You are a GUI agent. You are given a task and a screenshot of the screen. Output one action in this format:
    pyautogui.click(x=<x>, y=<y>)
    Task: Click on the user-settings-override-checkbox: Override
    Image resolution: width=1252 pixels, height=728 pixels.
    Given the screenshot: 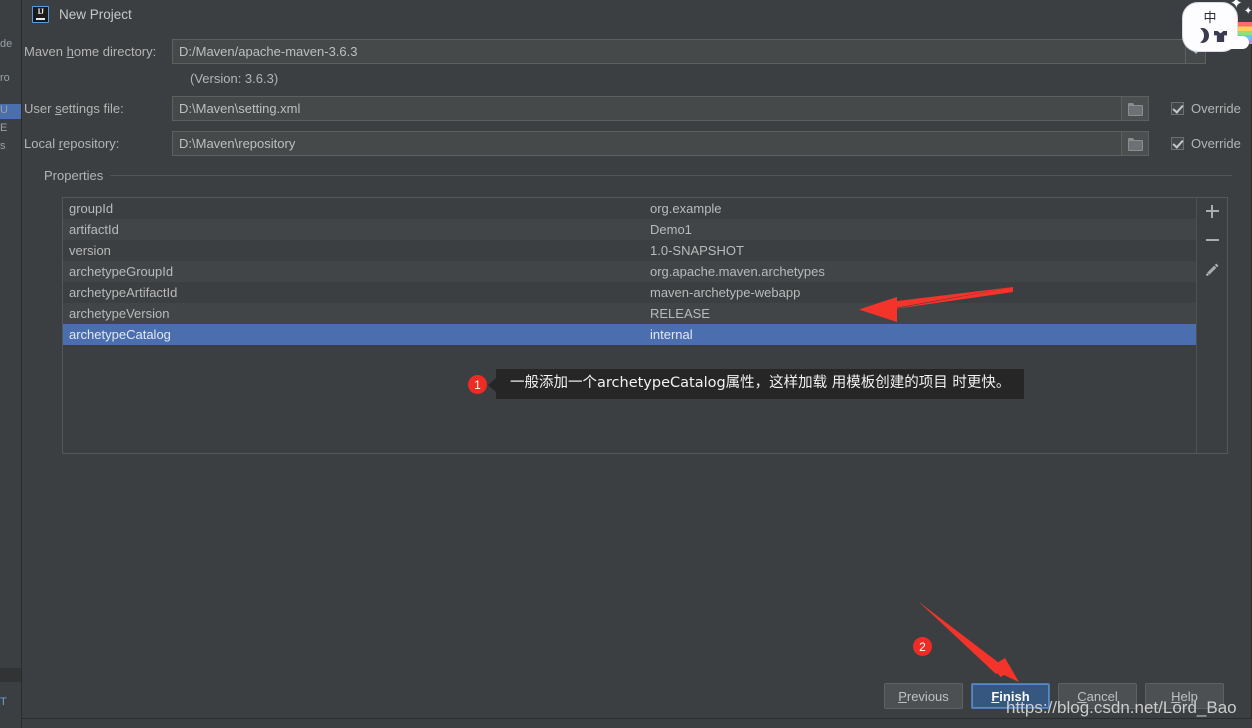 What is the action you would take?
    pyautogui.click(x=1206, y=108)
    